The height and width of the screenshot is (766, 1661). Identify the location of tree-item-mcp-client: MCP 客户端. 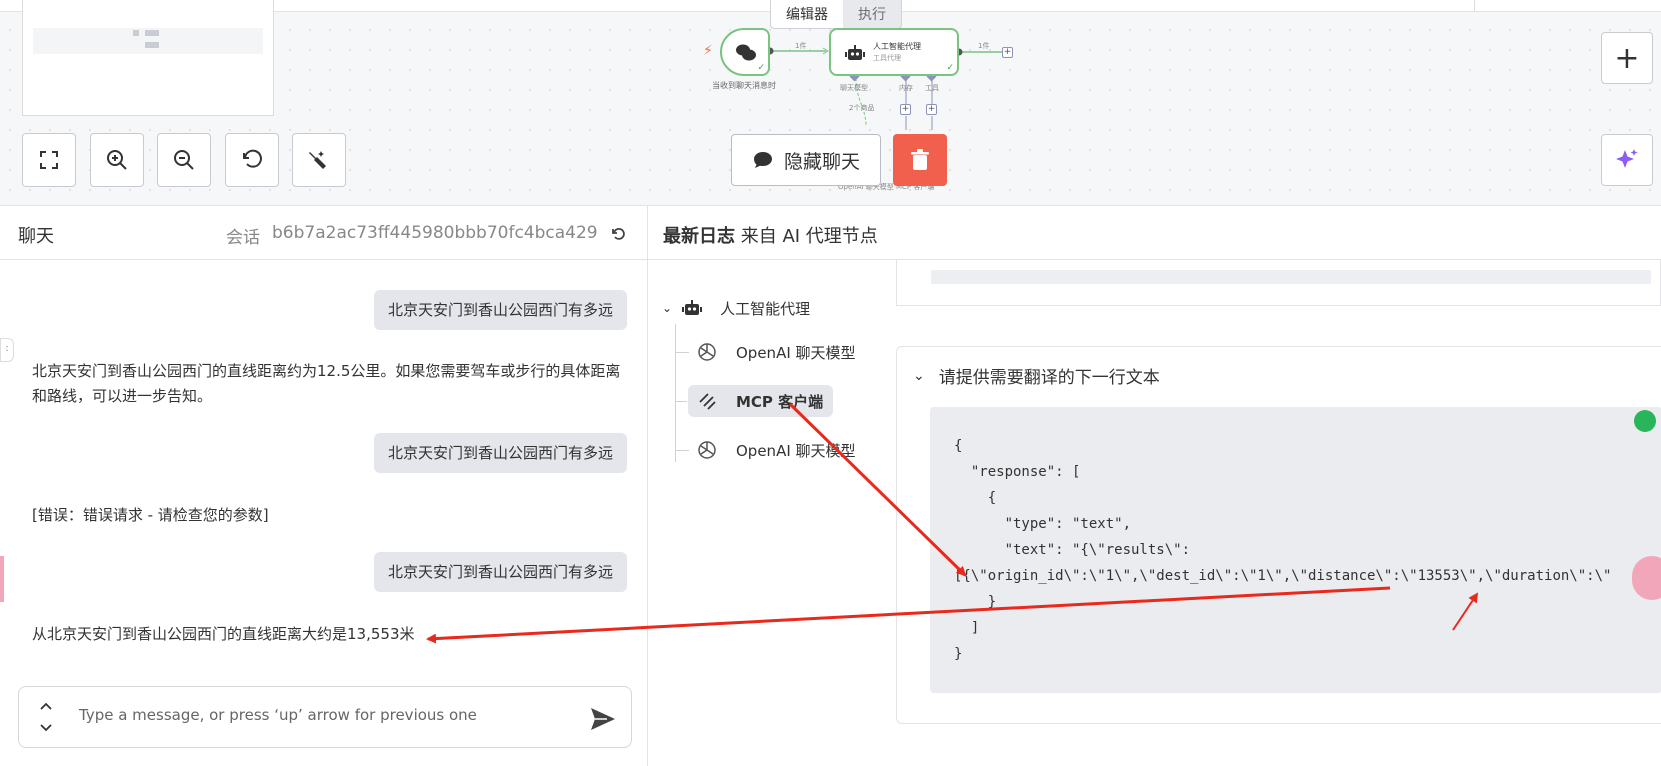
(761, 401).